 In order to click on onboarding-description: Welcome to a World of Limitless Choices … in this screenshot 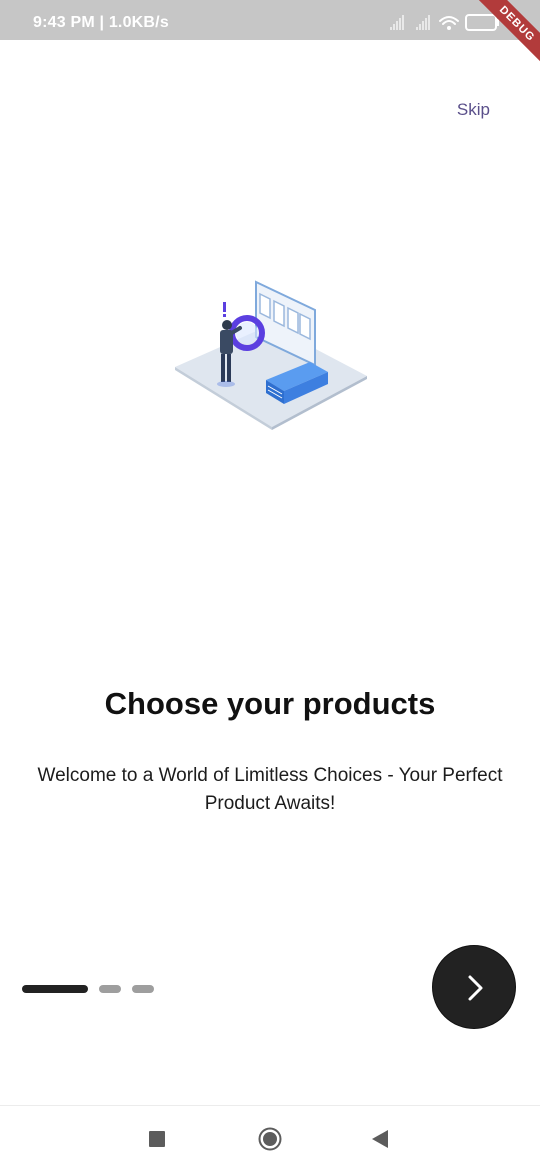, I will do `click(270, 789)`.